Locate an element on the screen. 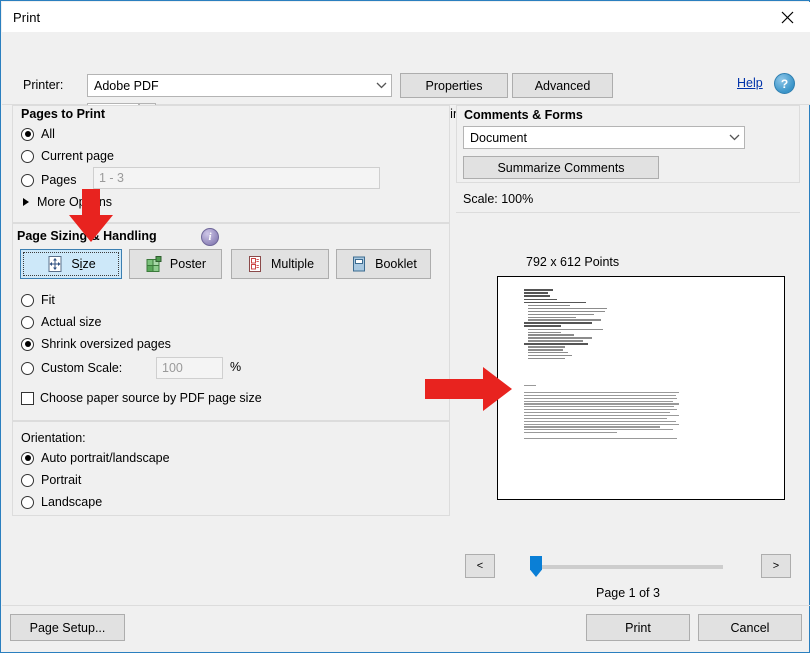 Image resolution: width=810 pixels, height=653 pixels. radio-landscape-label: Landscape is located at coordinates (72, 502).